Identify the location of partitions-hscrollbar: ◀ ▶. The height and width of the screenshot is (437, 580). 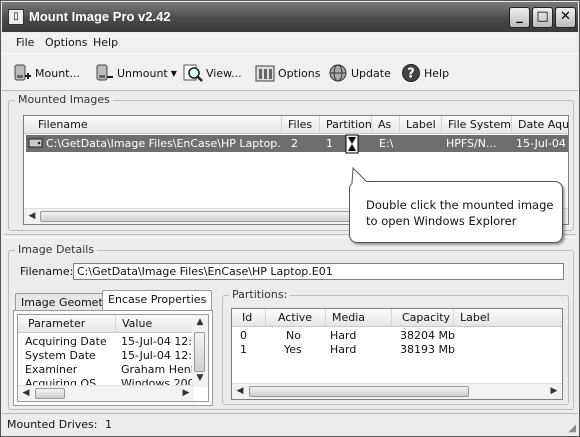
(397, 391).